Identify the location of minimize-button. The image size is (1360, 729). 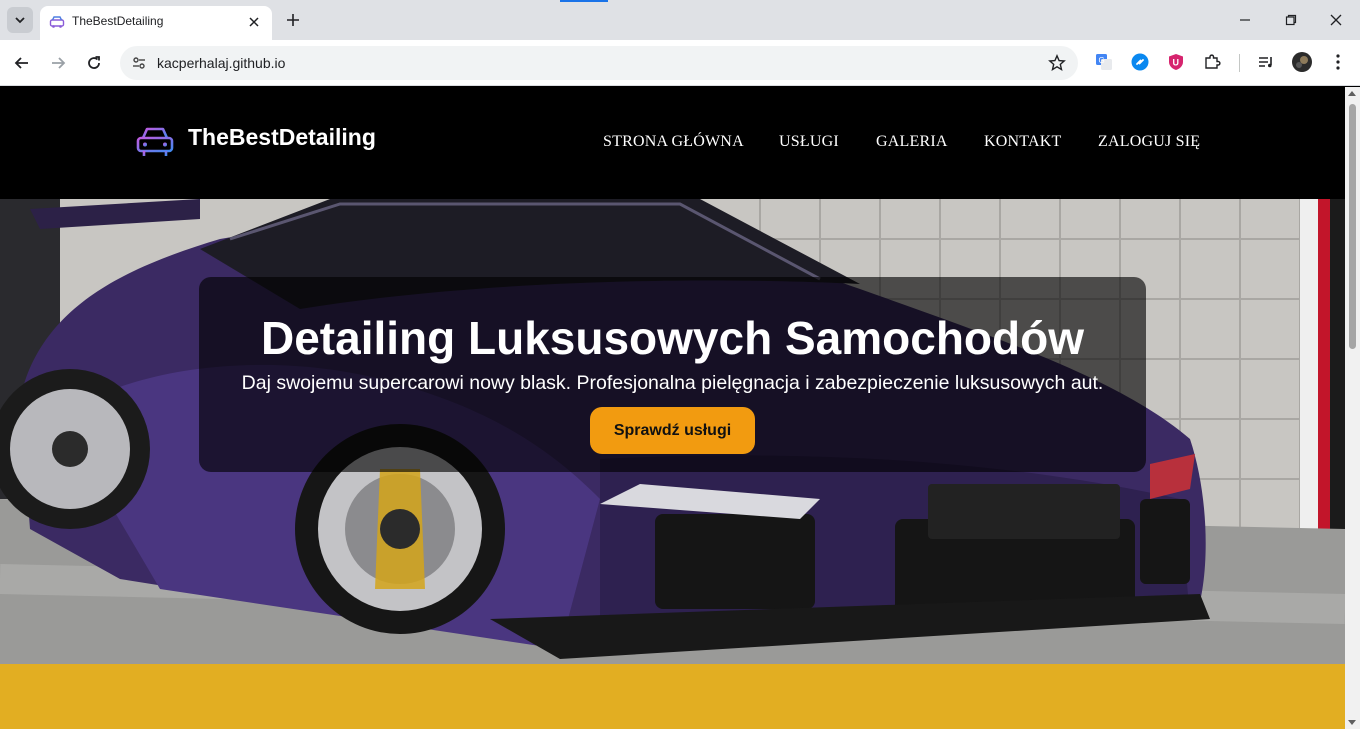
(1245, 20).